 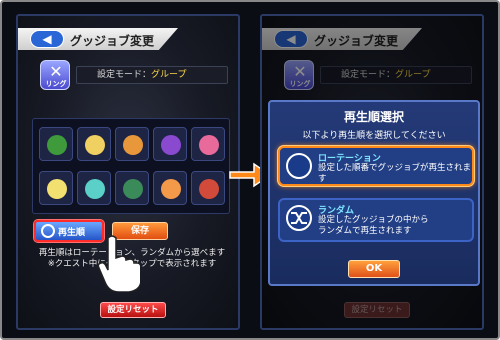 I want to click on ring-label: リング, so click(x=56, y=84).